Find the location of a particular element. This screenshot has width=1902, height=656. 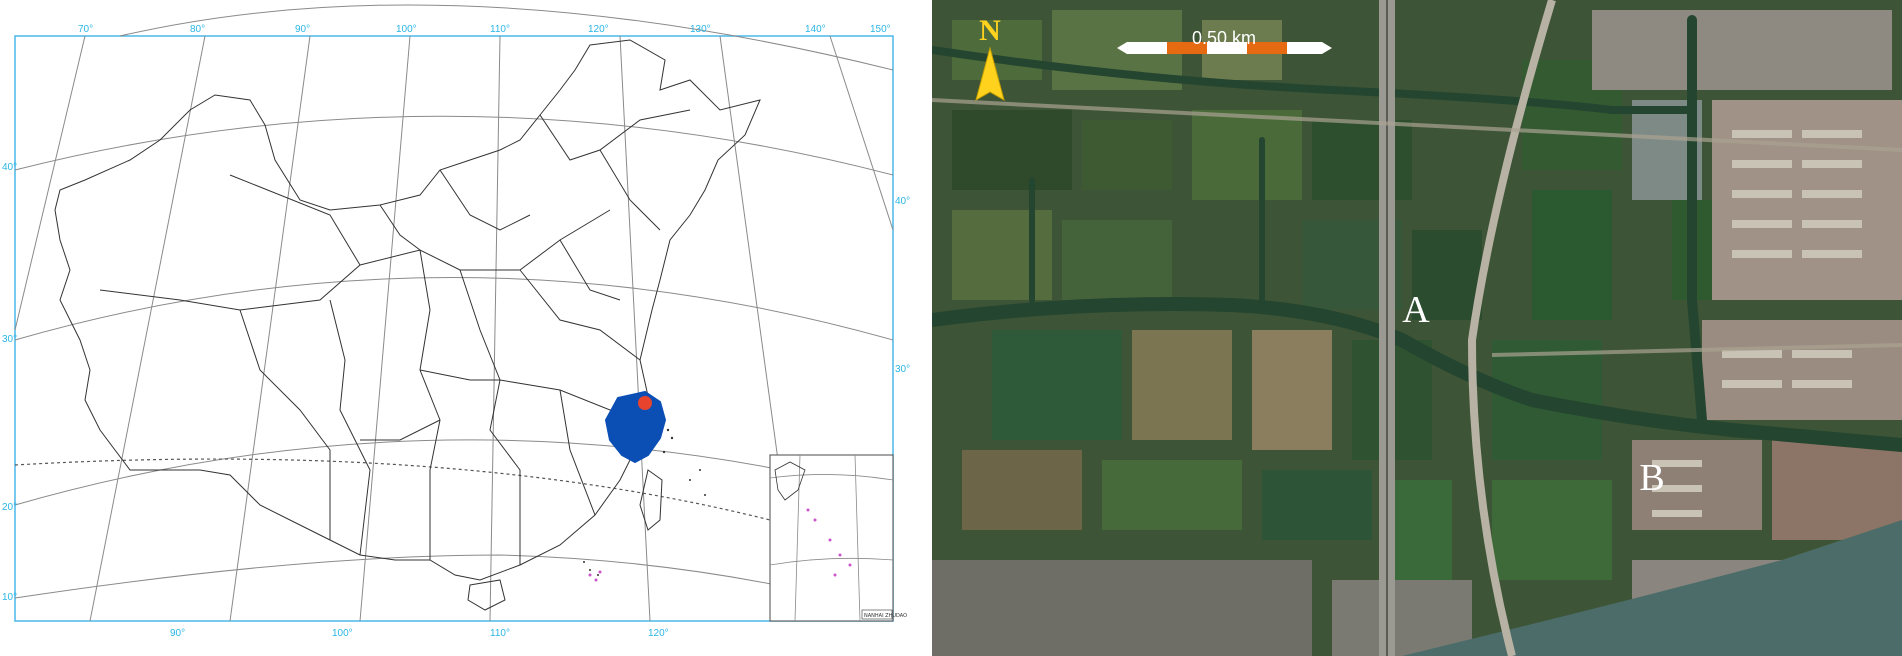

south-china-sea-inset: NANHAI ZHUDAO is located at coordinates (838, 538).